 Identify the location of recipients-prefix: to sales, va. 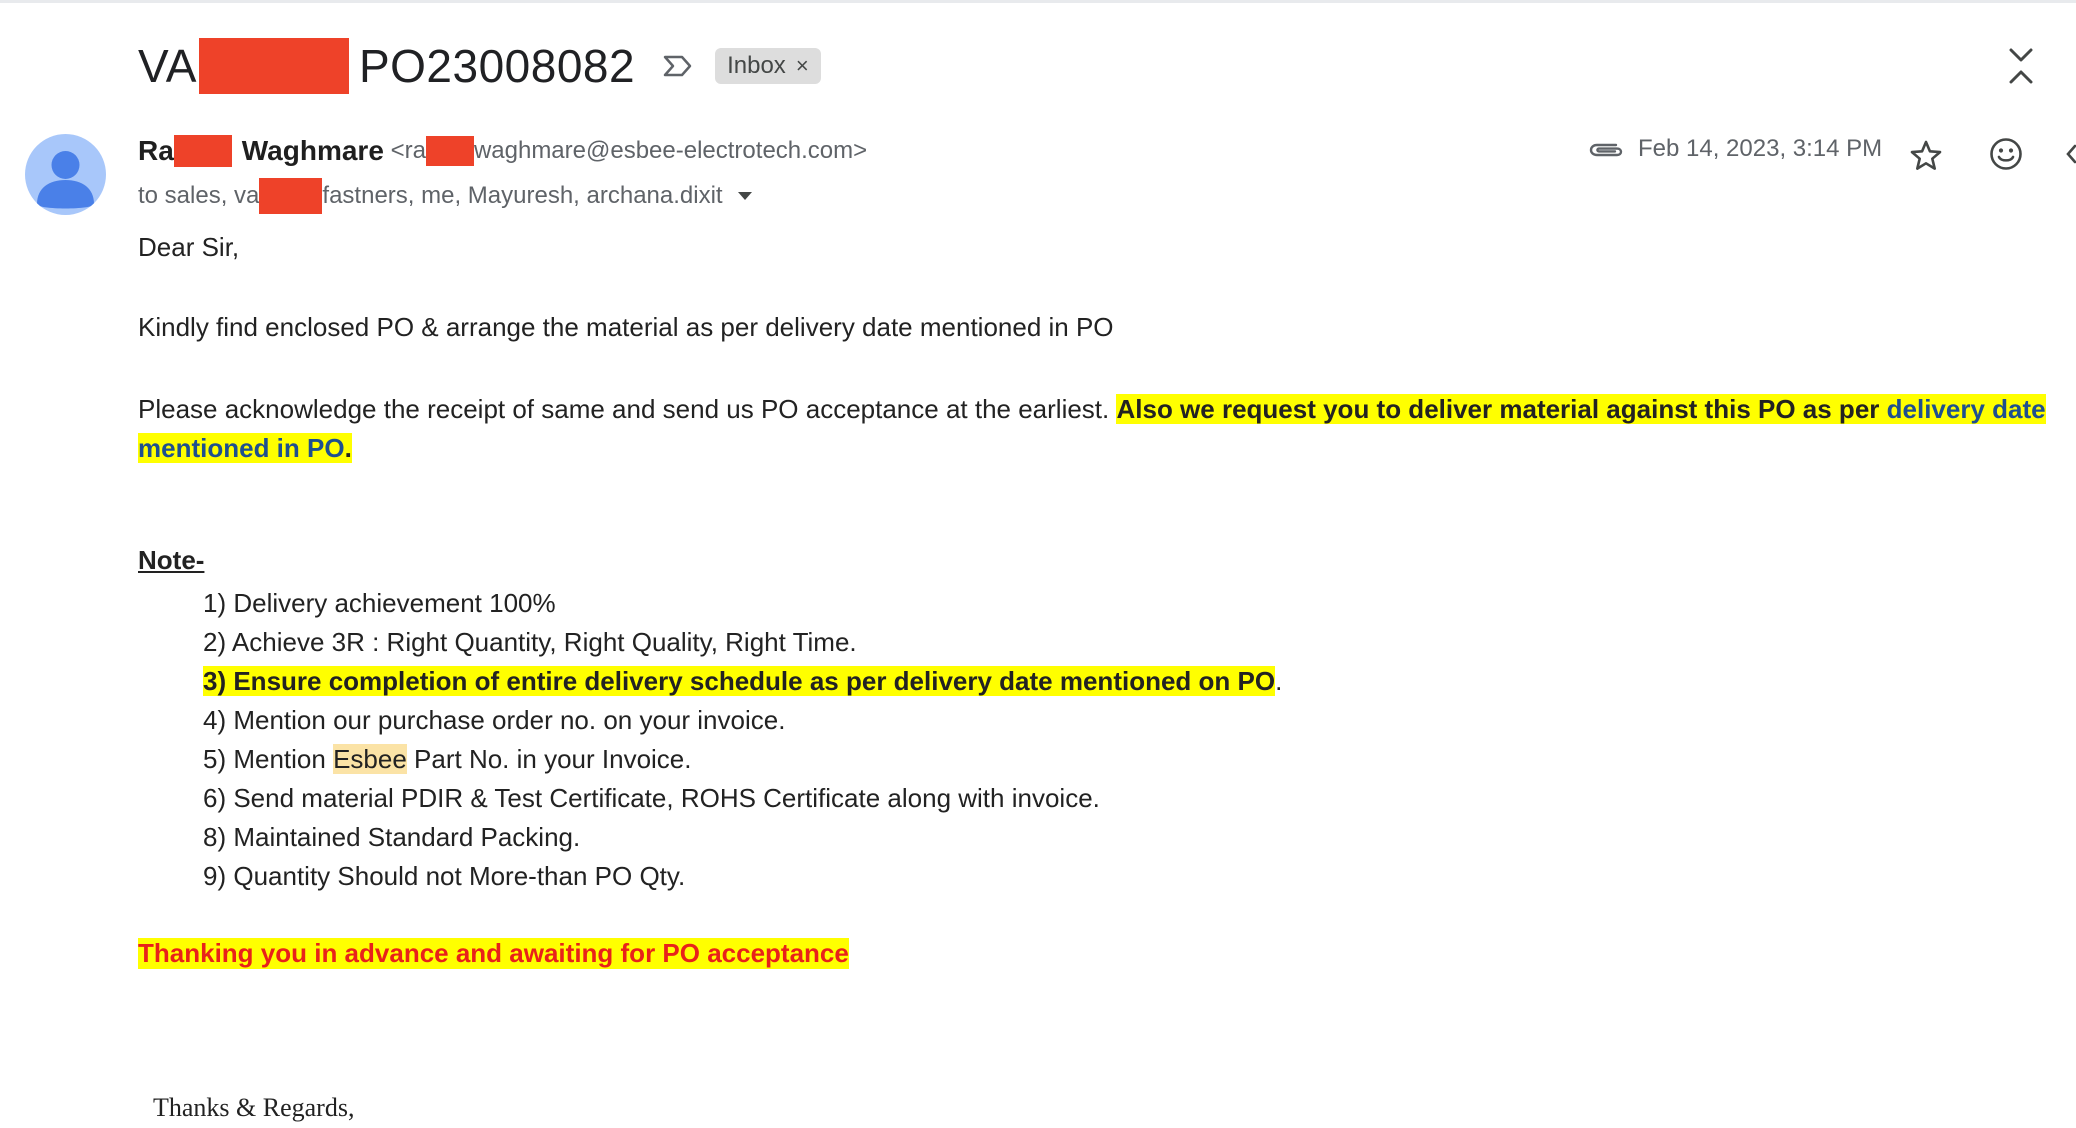
(199, 195).